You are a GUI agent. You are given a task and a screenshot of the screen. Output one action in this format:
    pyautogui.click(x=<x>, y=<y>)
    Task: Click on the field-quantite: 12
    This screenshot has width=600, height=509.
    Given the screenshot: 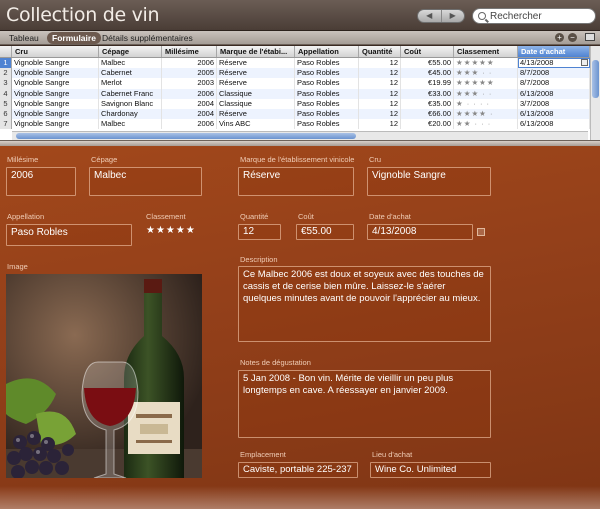 What is the action you would take?
    pyautogui.click(x=259, y=232)
    